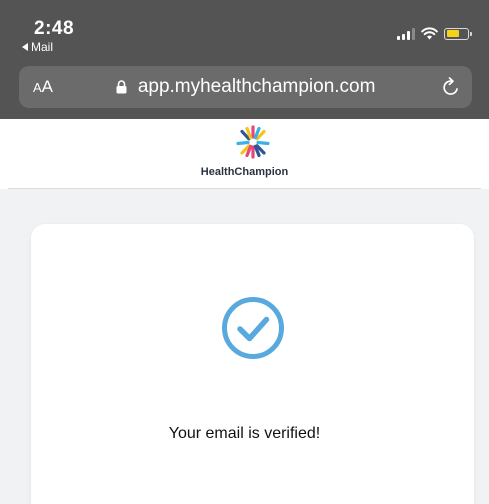 This screenshot has width=489, height=504. I want to click on back-arrow-icon, so click(25, 47).